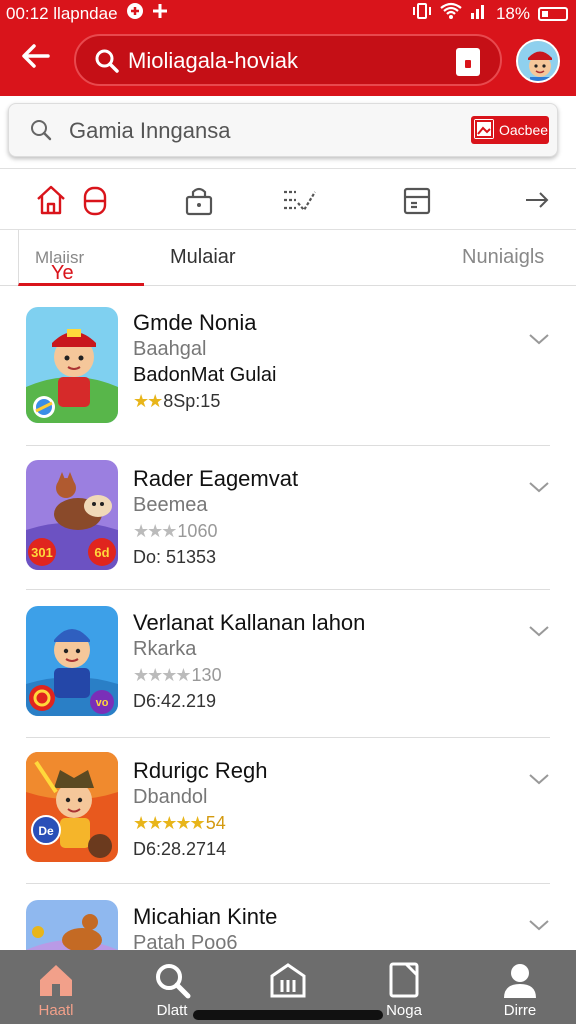 This screenshot has width=576, height=1024. I want to click on game-rating: ★★★★★ 54, so click(179, 823).